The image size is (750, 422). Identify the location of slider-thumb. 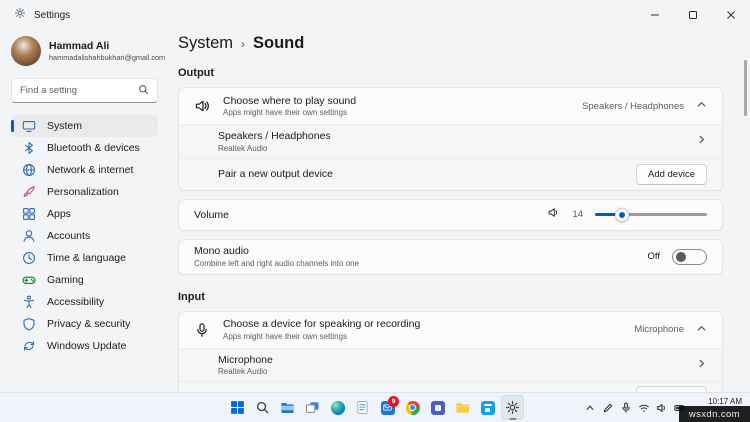
(621, 214).